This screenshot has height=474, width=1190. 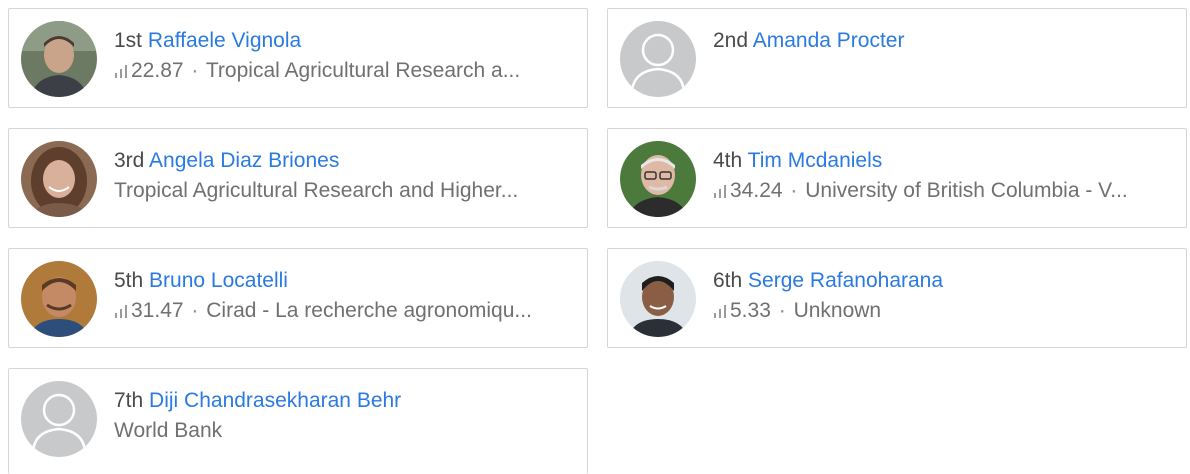 What do you see at coordinates (944, 281) in the screenshot?
I see `title-line: 6th Serge Rafanoharana` at bounding box center [944, 281].